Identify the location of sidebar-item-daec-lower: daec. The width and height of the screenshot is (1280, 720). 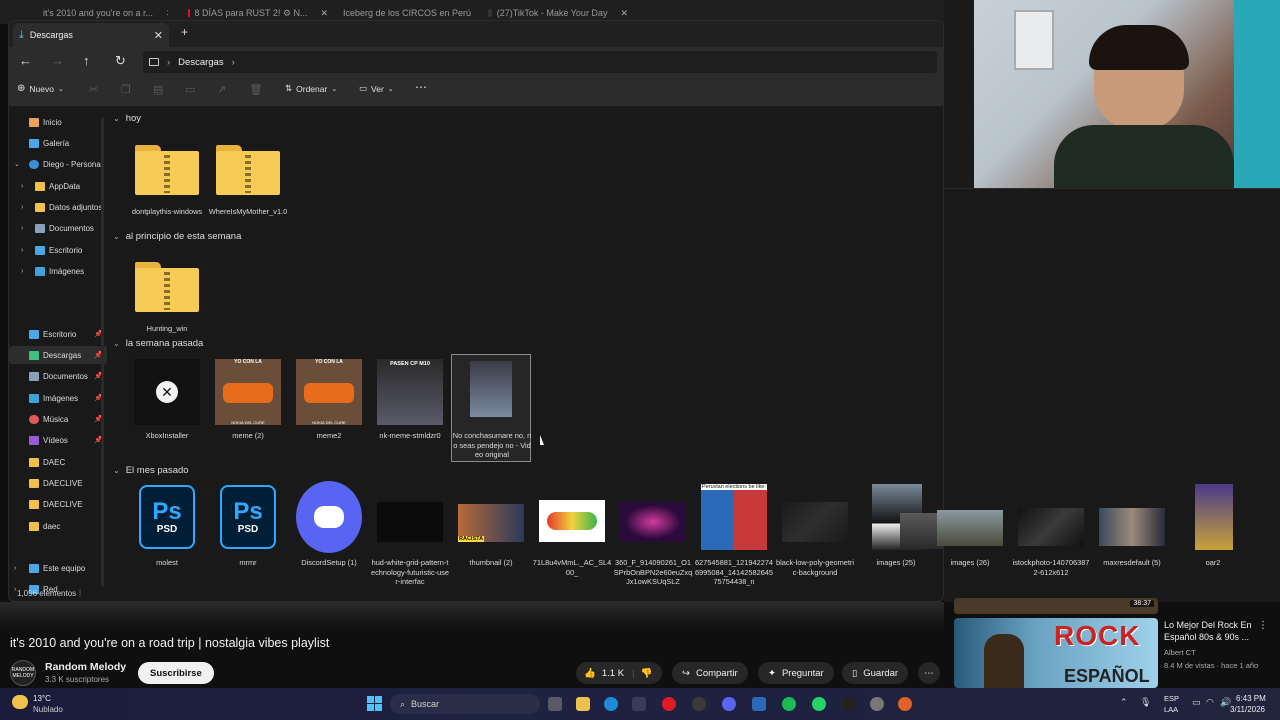
(58, 526).